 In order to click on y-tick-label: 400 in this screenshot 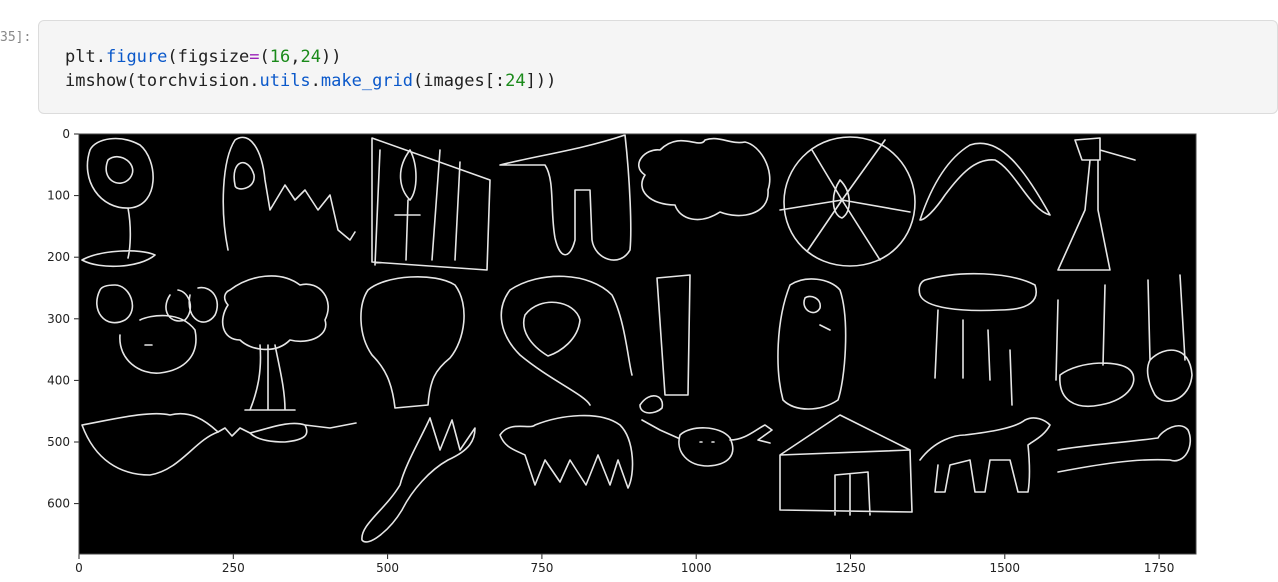, I will do `click(58, 380)`.